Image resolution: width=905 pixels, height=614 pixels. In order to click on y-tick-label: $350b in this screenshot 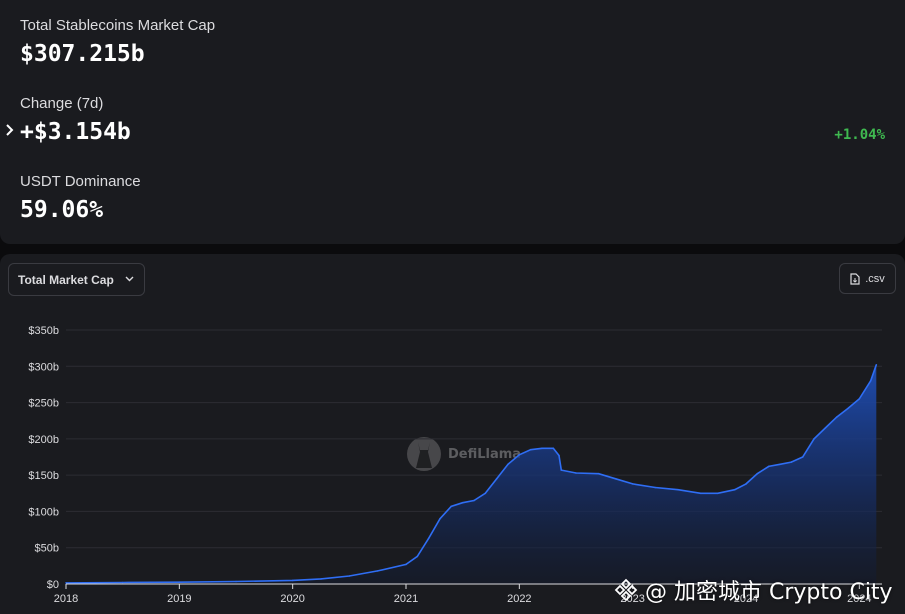, I will do `click(43, 331)`.